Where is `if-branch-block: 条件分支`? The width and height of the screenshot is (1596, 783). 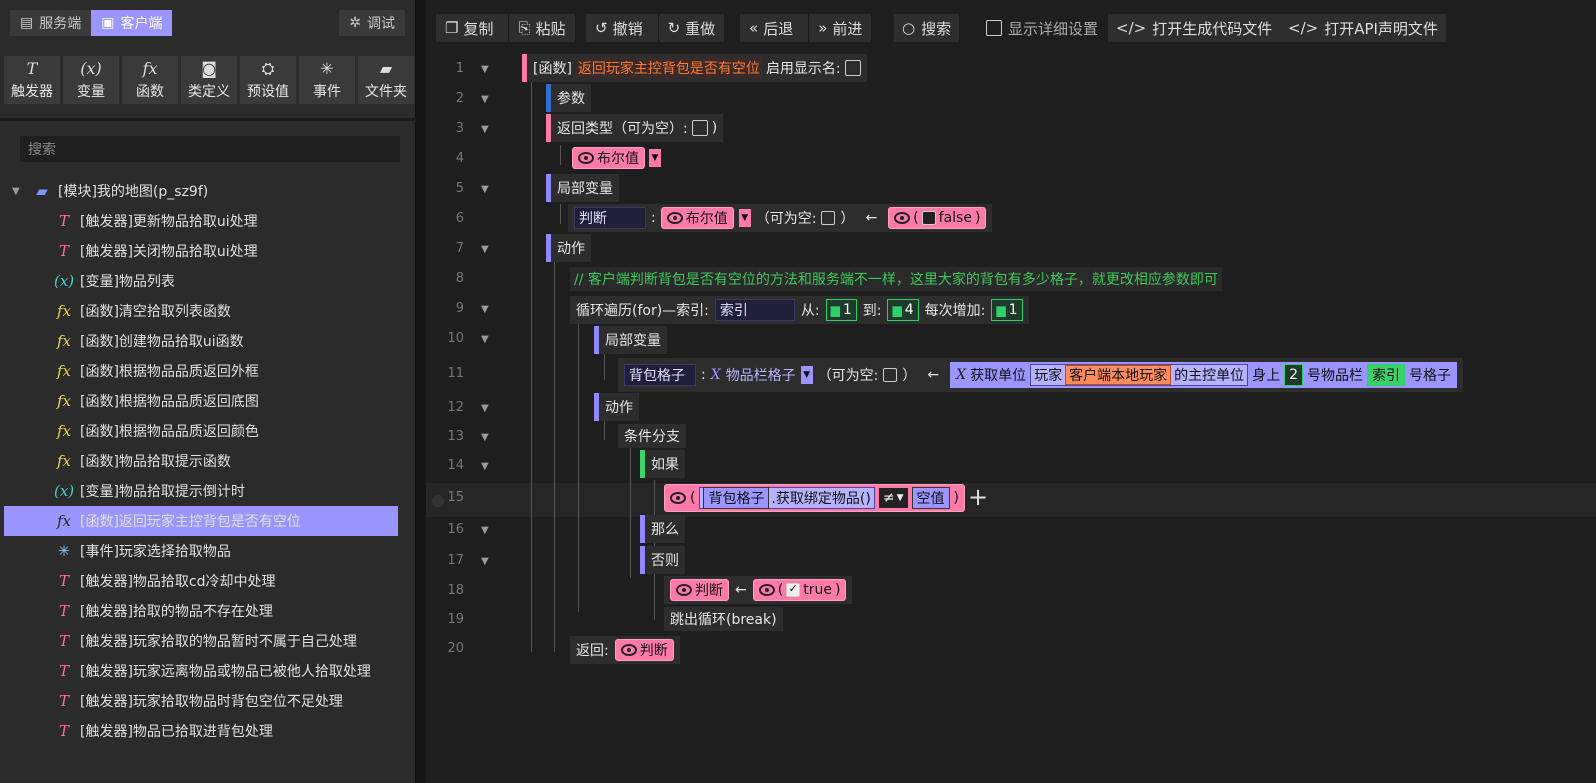 if-branch-block: 条件分支 is located at coordinates (652, 436).